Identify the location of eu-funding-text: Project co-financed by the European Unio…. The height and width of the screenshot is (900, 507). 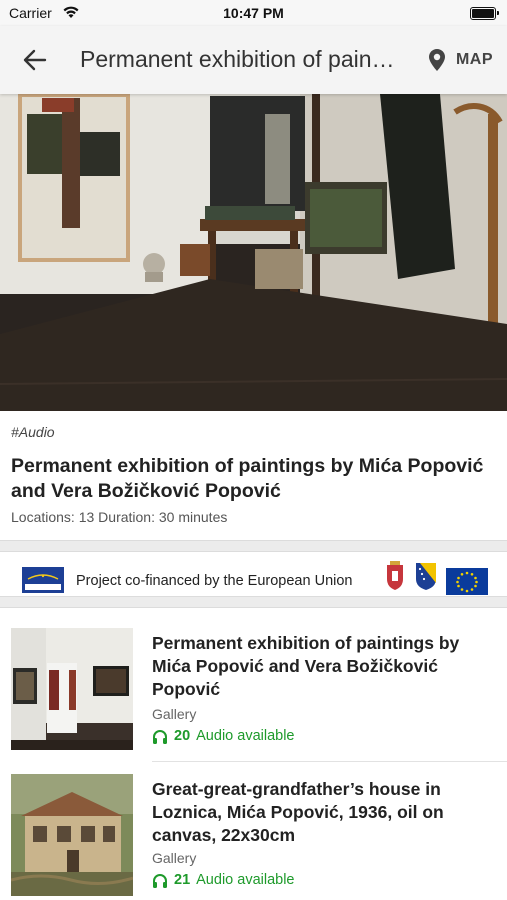
(214, 581).